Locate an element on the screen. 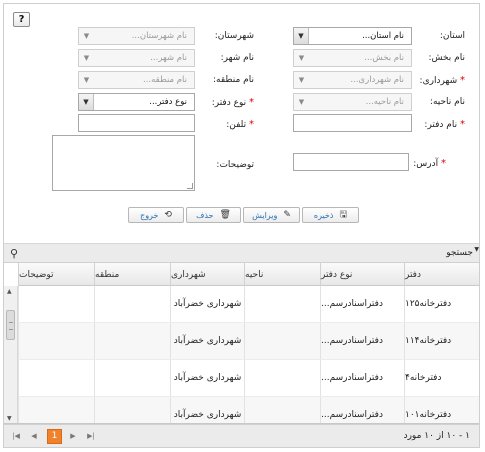 The width and height of the screenshot is (485, 452). column-header-region: منطقه is located at coordinates (132, 274).